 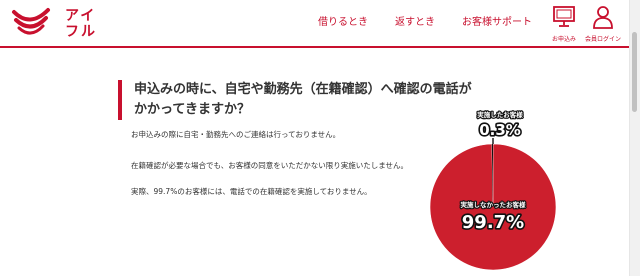 I want to click on pie-label-implemented: 実施したお客様, so click(x=500, y=114).